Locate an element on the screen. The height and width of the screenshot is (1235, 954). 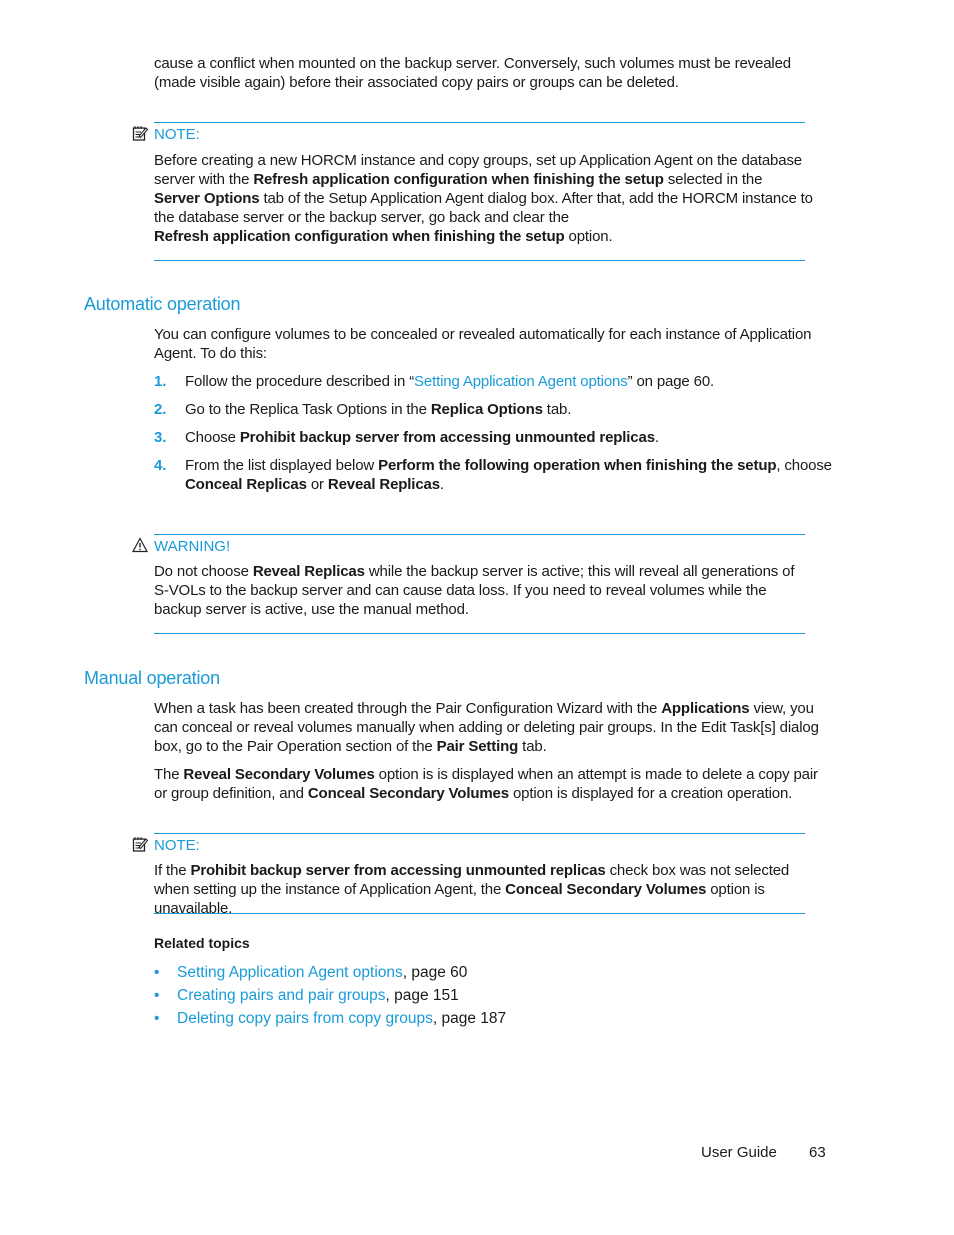
related-topic-page: , page 187 is located at coordinates (469, 1018).